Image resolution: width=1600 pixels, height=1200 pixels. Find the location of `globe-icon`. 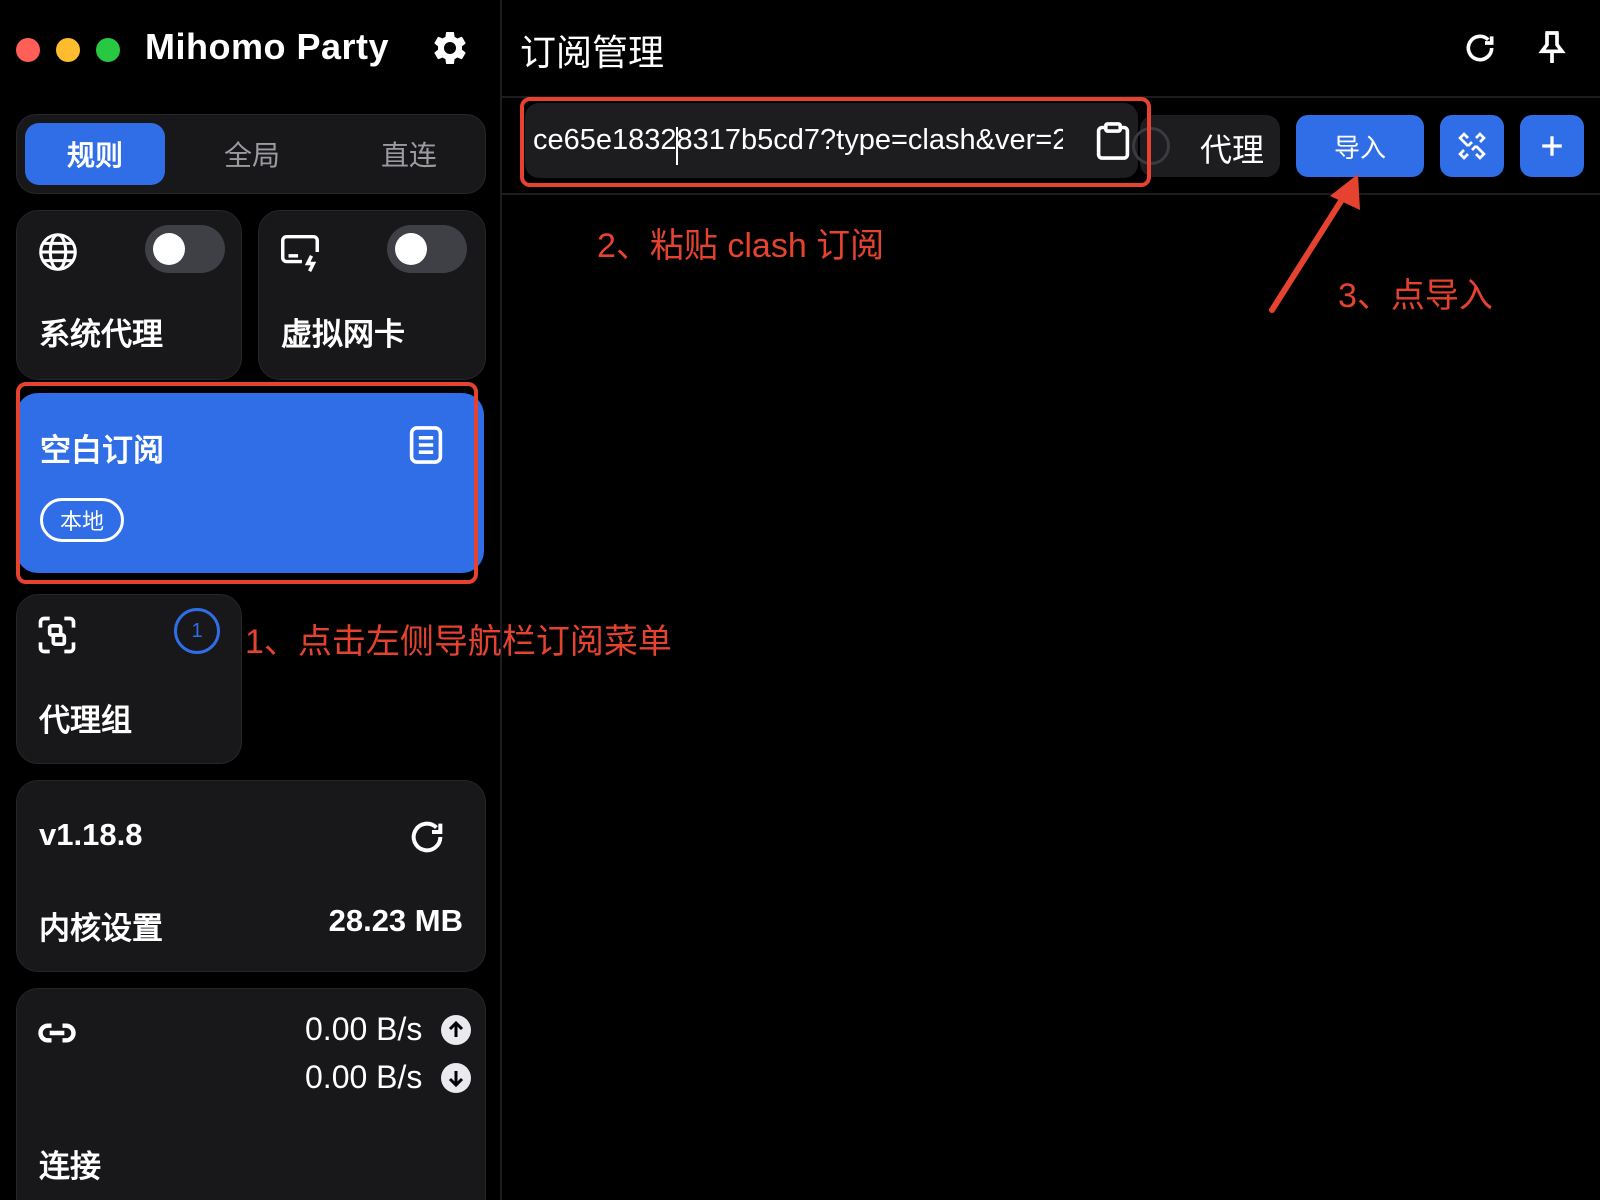

globe-icon is located at coordinates (58, 252).